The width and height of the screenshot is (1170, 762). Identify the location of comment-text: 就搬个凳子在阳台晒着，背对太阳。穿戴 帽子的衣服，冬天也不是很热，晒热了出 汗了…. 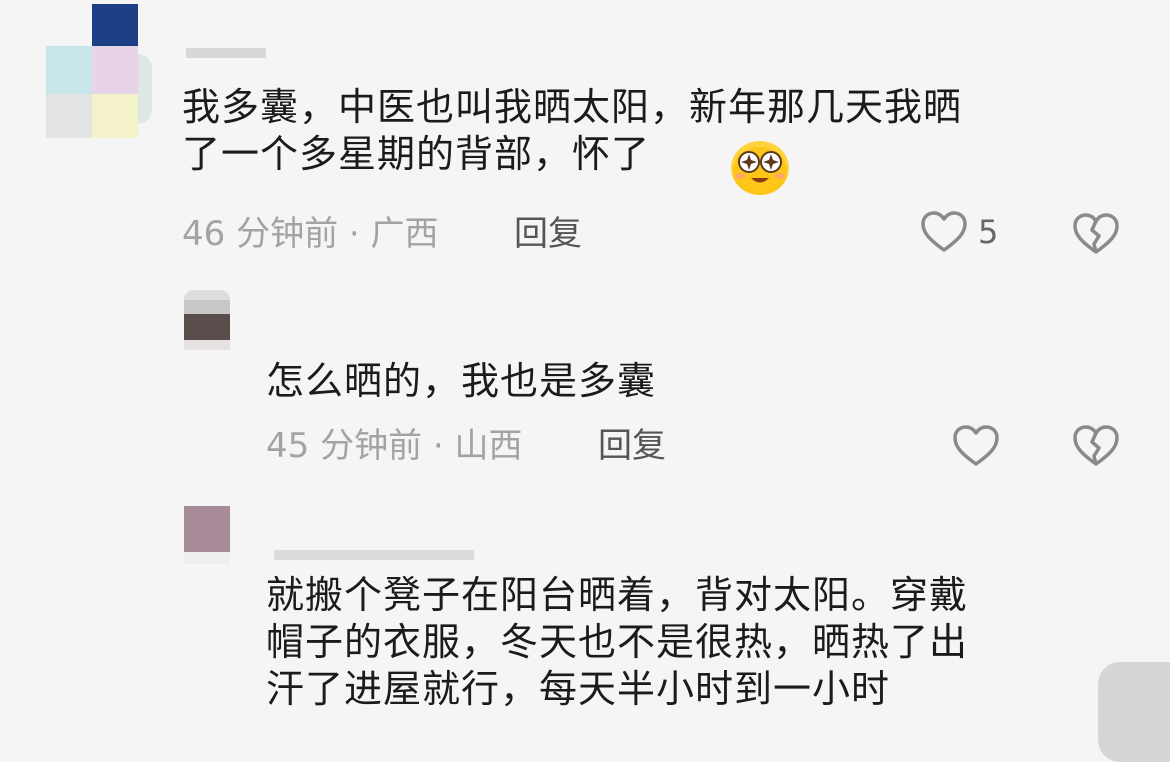
(617, 642).